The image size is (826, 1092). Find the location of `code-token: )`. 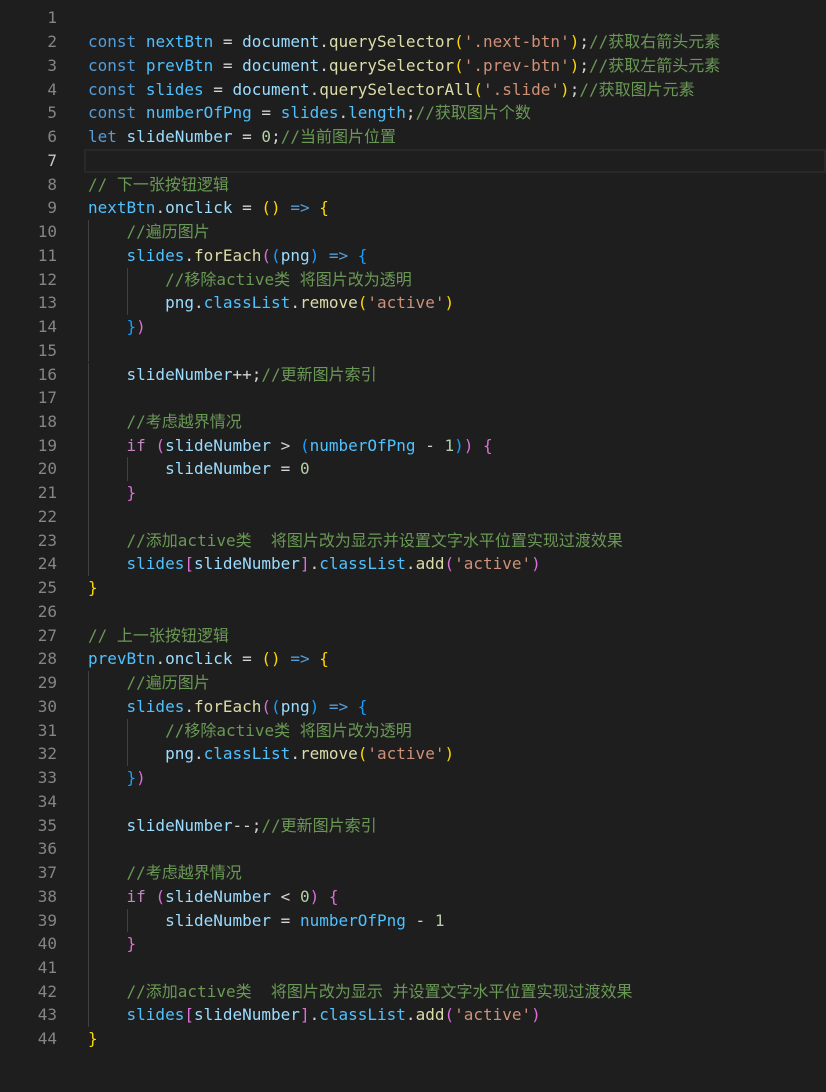

code-token: ) is located at coordinates (536, 564).